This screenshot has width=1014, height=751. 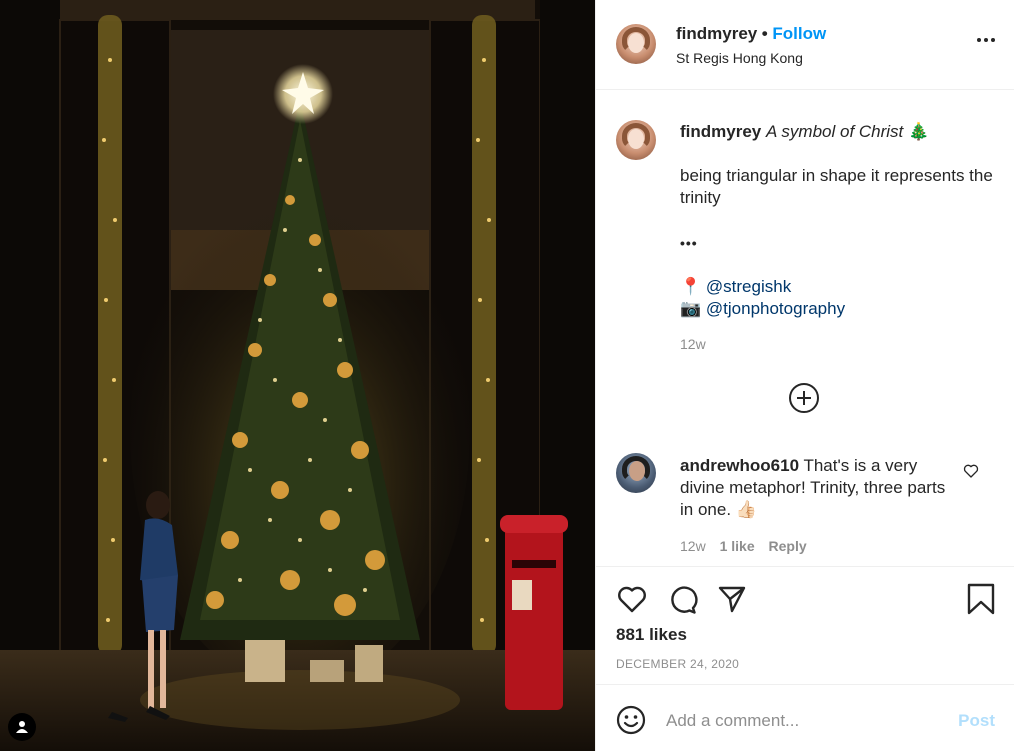 I want to click on post-date: DECEMBER 24, 2020, so click(x=677, y=664).